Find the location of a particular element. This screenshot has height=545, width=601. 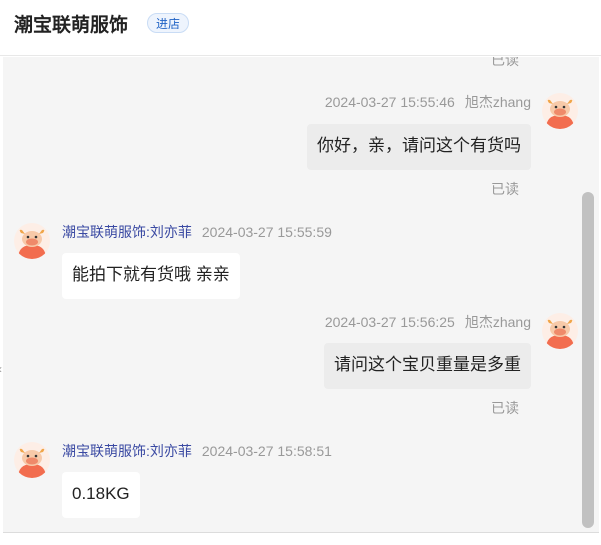

message-time: 2024-03-27 15:55:46 is located at coordinates (389, 102).